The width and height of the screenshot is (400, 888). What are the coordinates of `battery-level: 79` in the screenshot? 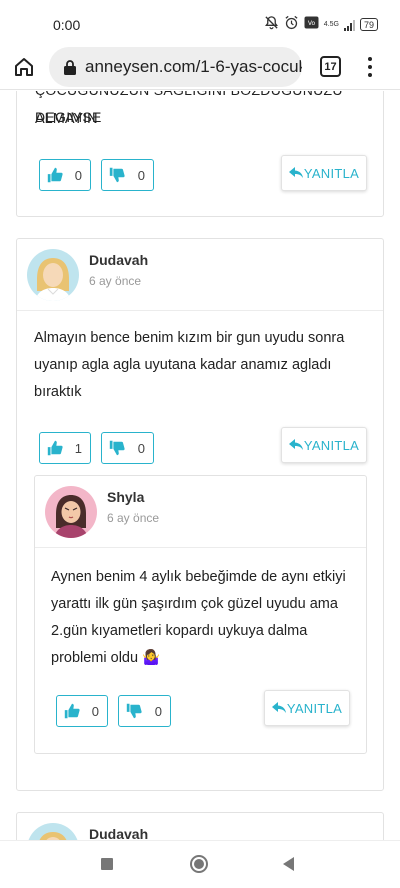 It's located at (368, 24).